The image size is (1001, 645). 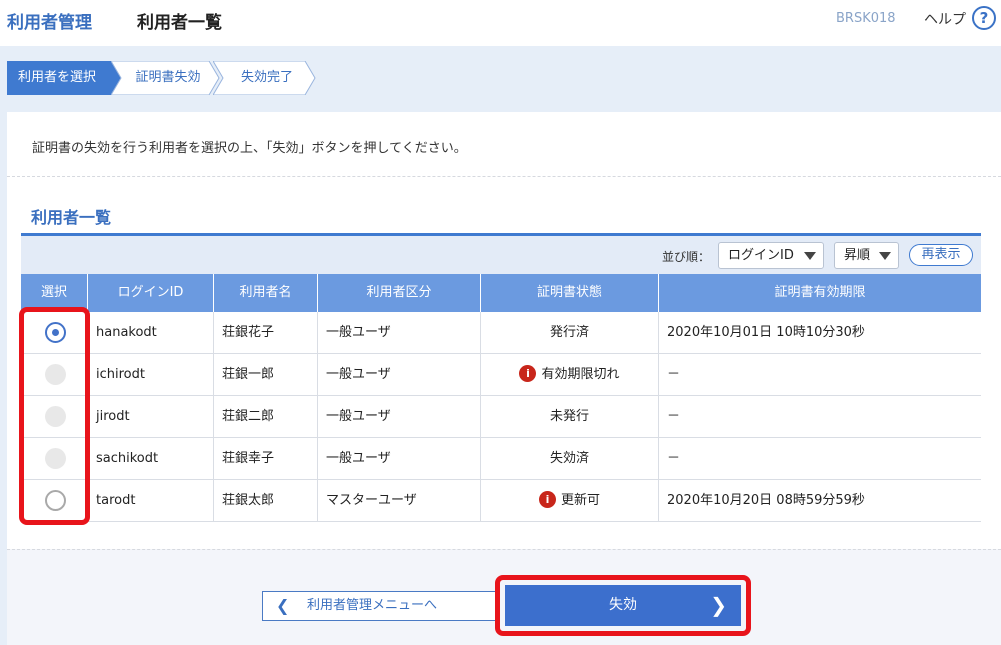 I want to click on cell-text: 荘銀二郎, so click(x=248, y=416).